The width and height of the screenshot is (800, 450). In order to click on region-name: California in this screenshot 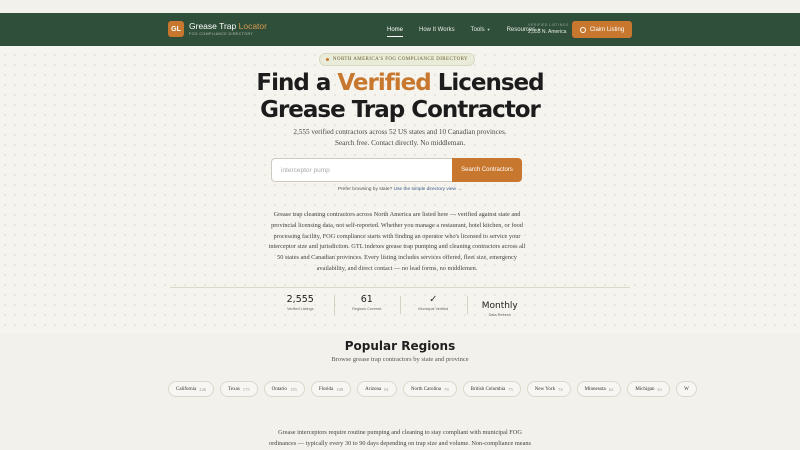, I will do `click(186, 389)`.